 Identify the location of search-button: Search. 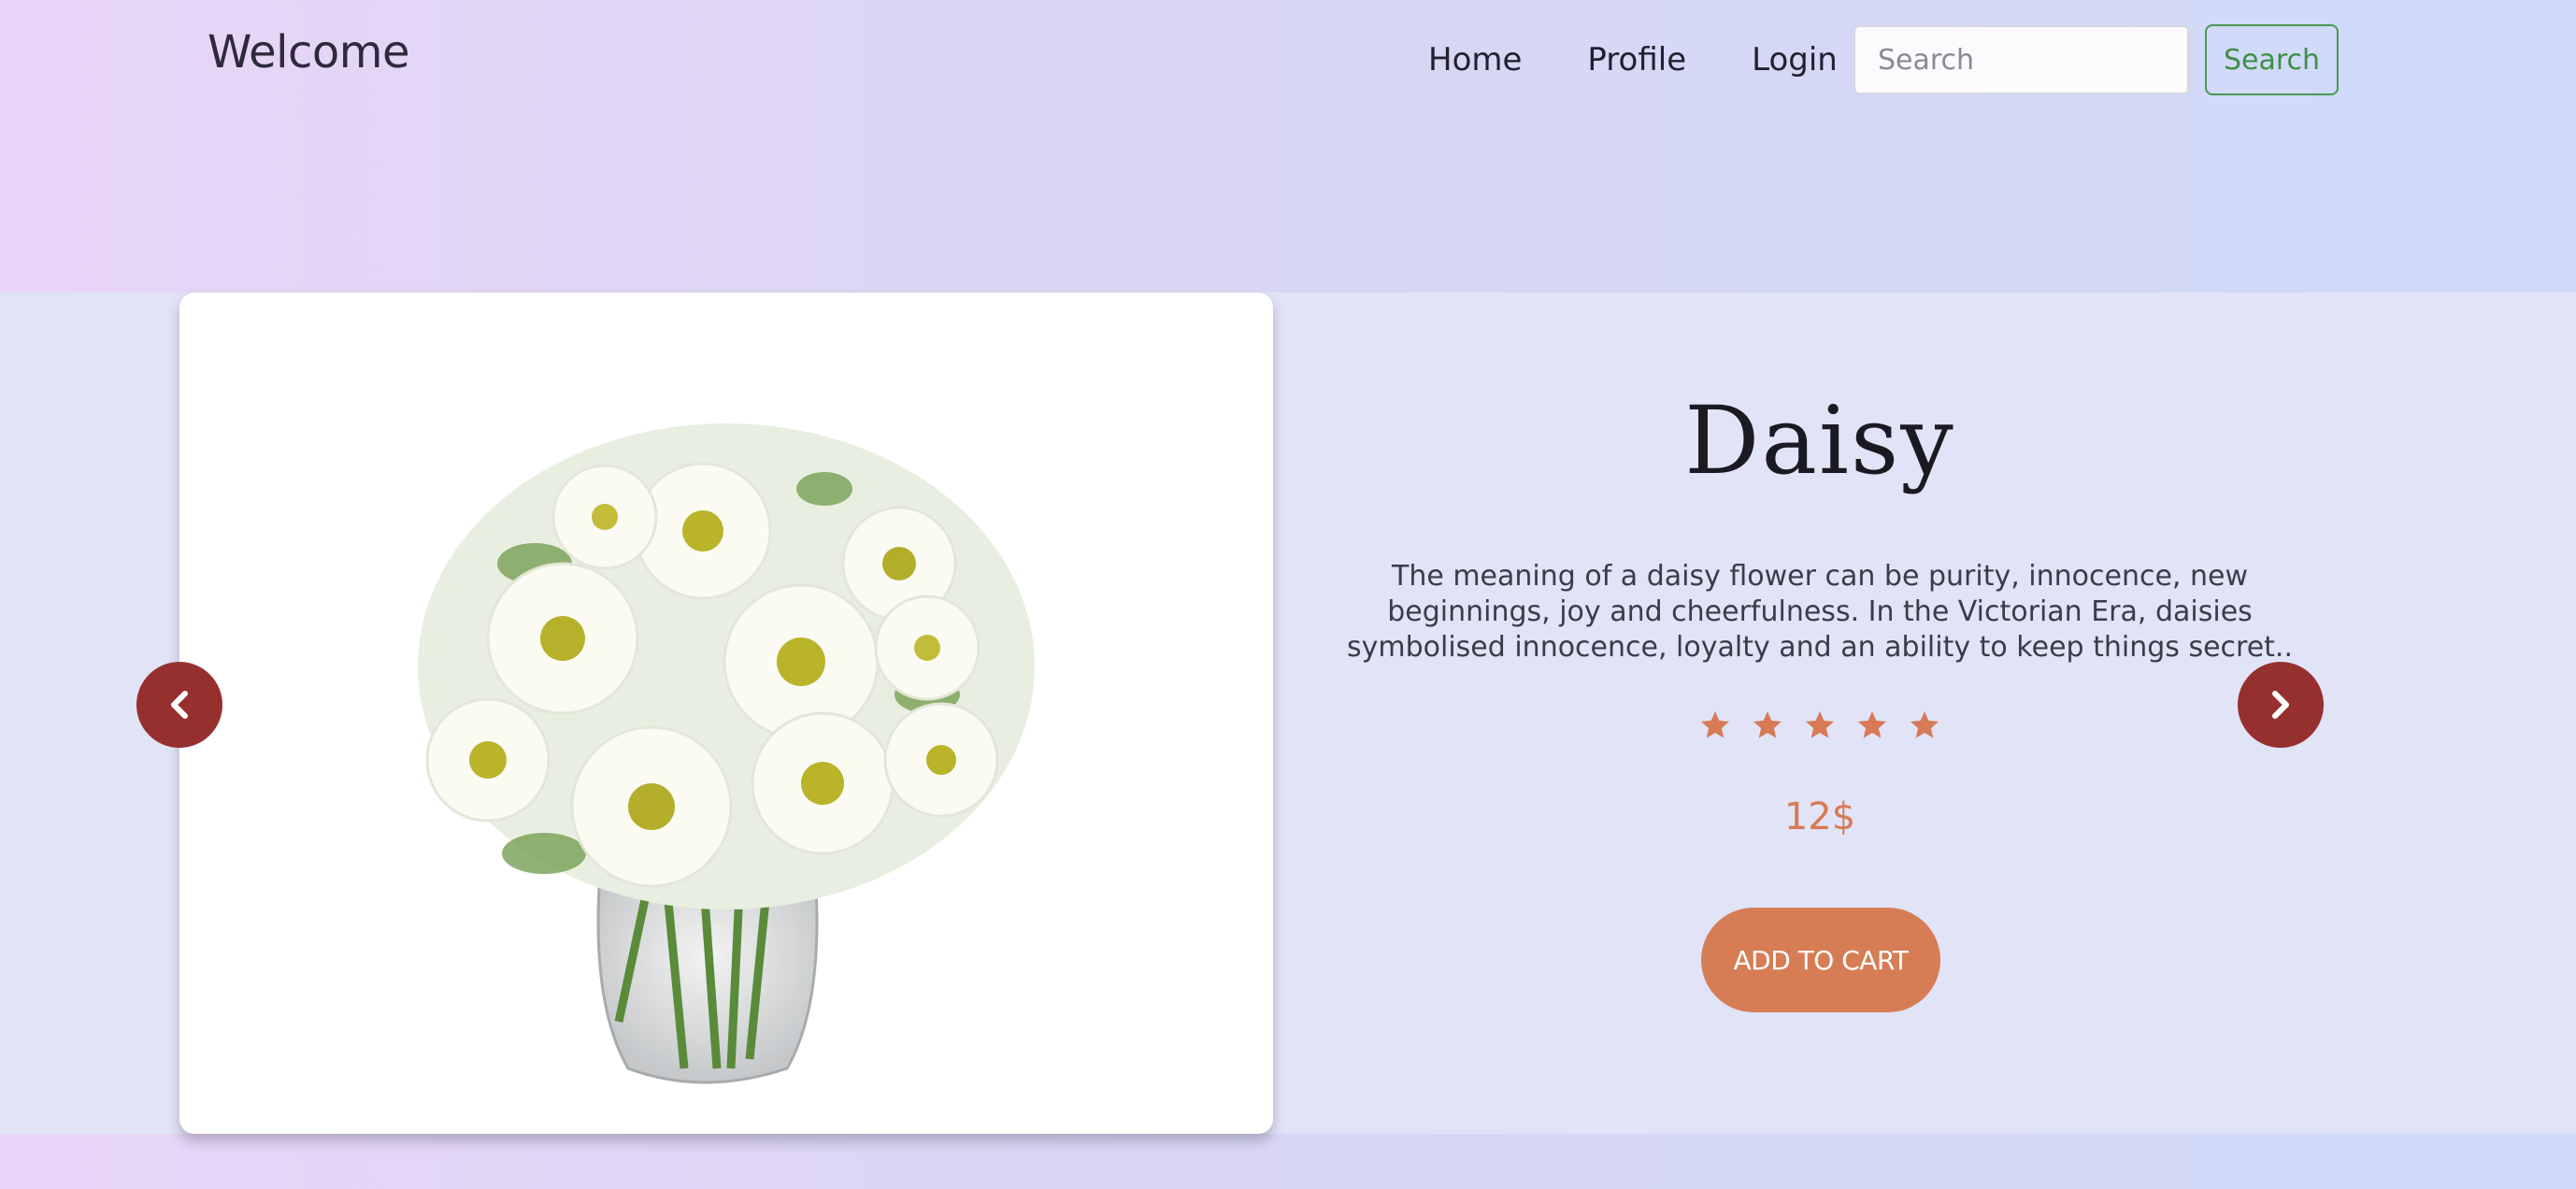
(2272, 59).